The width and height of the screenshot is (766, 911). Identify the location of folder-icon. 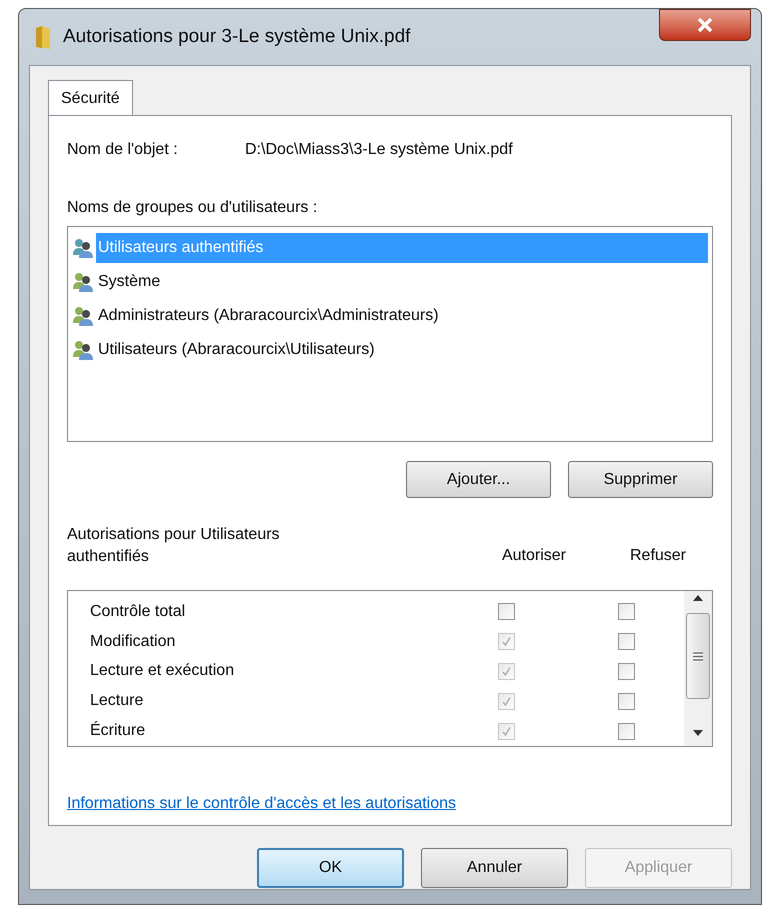
(43, 37).